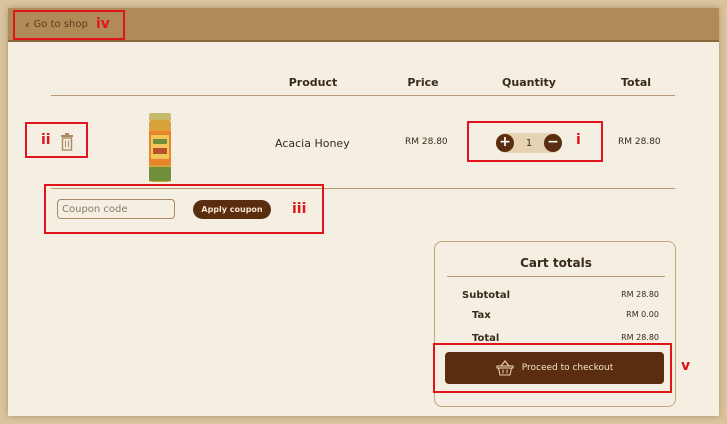 The height and width of the screenshot is (424, 727). Describe the element at coordinates (184, 209) in the screenshot. I see `annotation-box-iii` at that location.